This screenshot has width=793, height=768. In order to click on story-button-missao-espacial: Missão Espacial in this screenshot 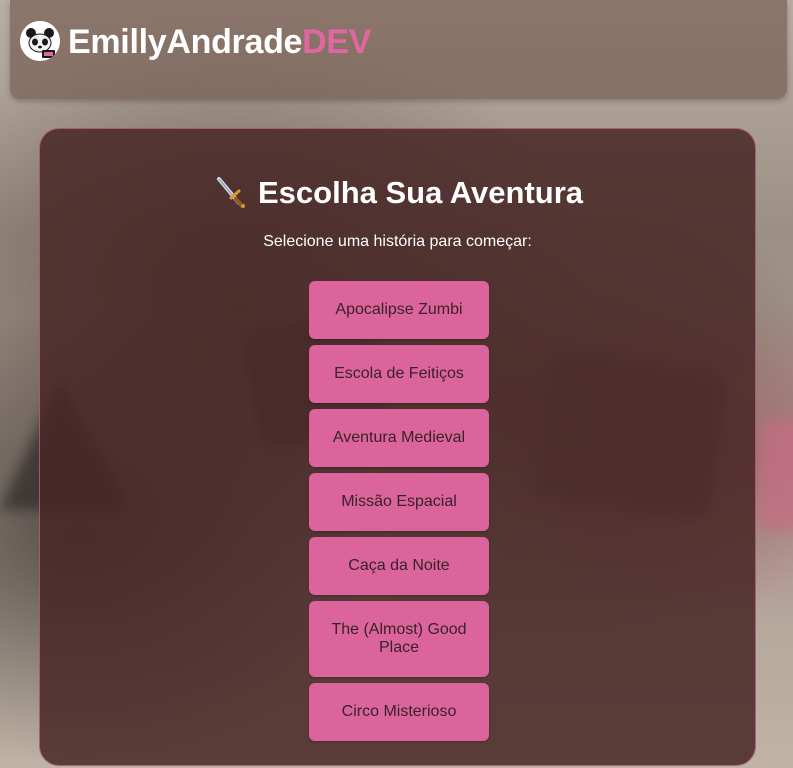, I will do `click(399, 502)`.